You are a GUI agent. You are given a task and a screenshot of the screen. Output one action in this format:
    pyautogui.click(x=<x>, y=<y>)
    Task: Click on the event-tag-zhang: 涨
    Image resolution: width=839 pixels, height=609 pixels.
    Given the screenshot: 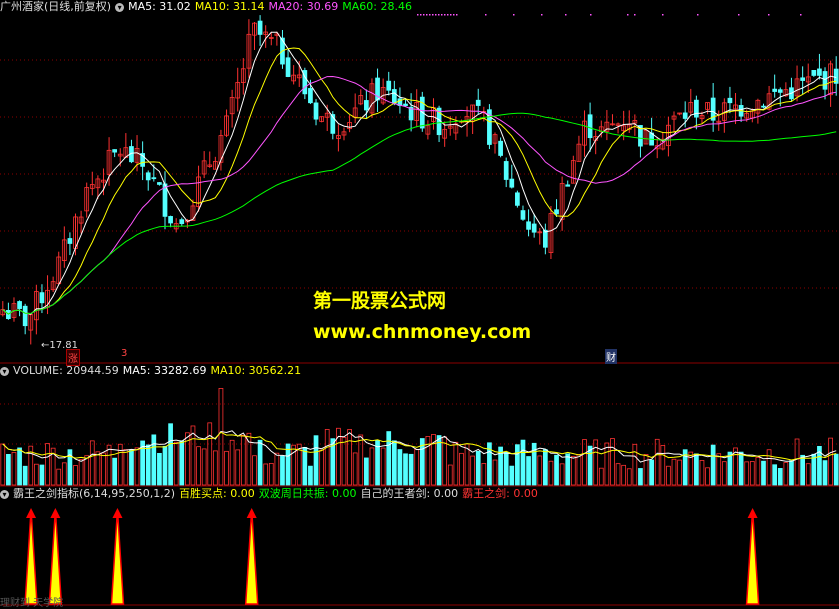 What is the action you would take?
    pyautogui.click(x=73, y=357)
    